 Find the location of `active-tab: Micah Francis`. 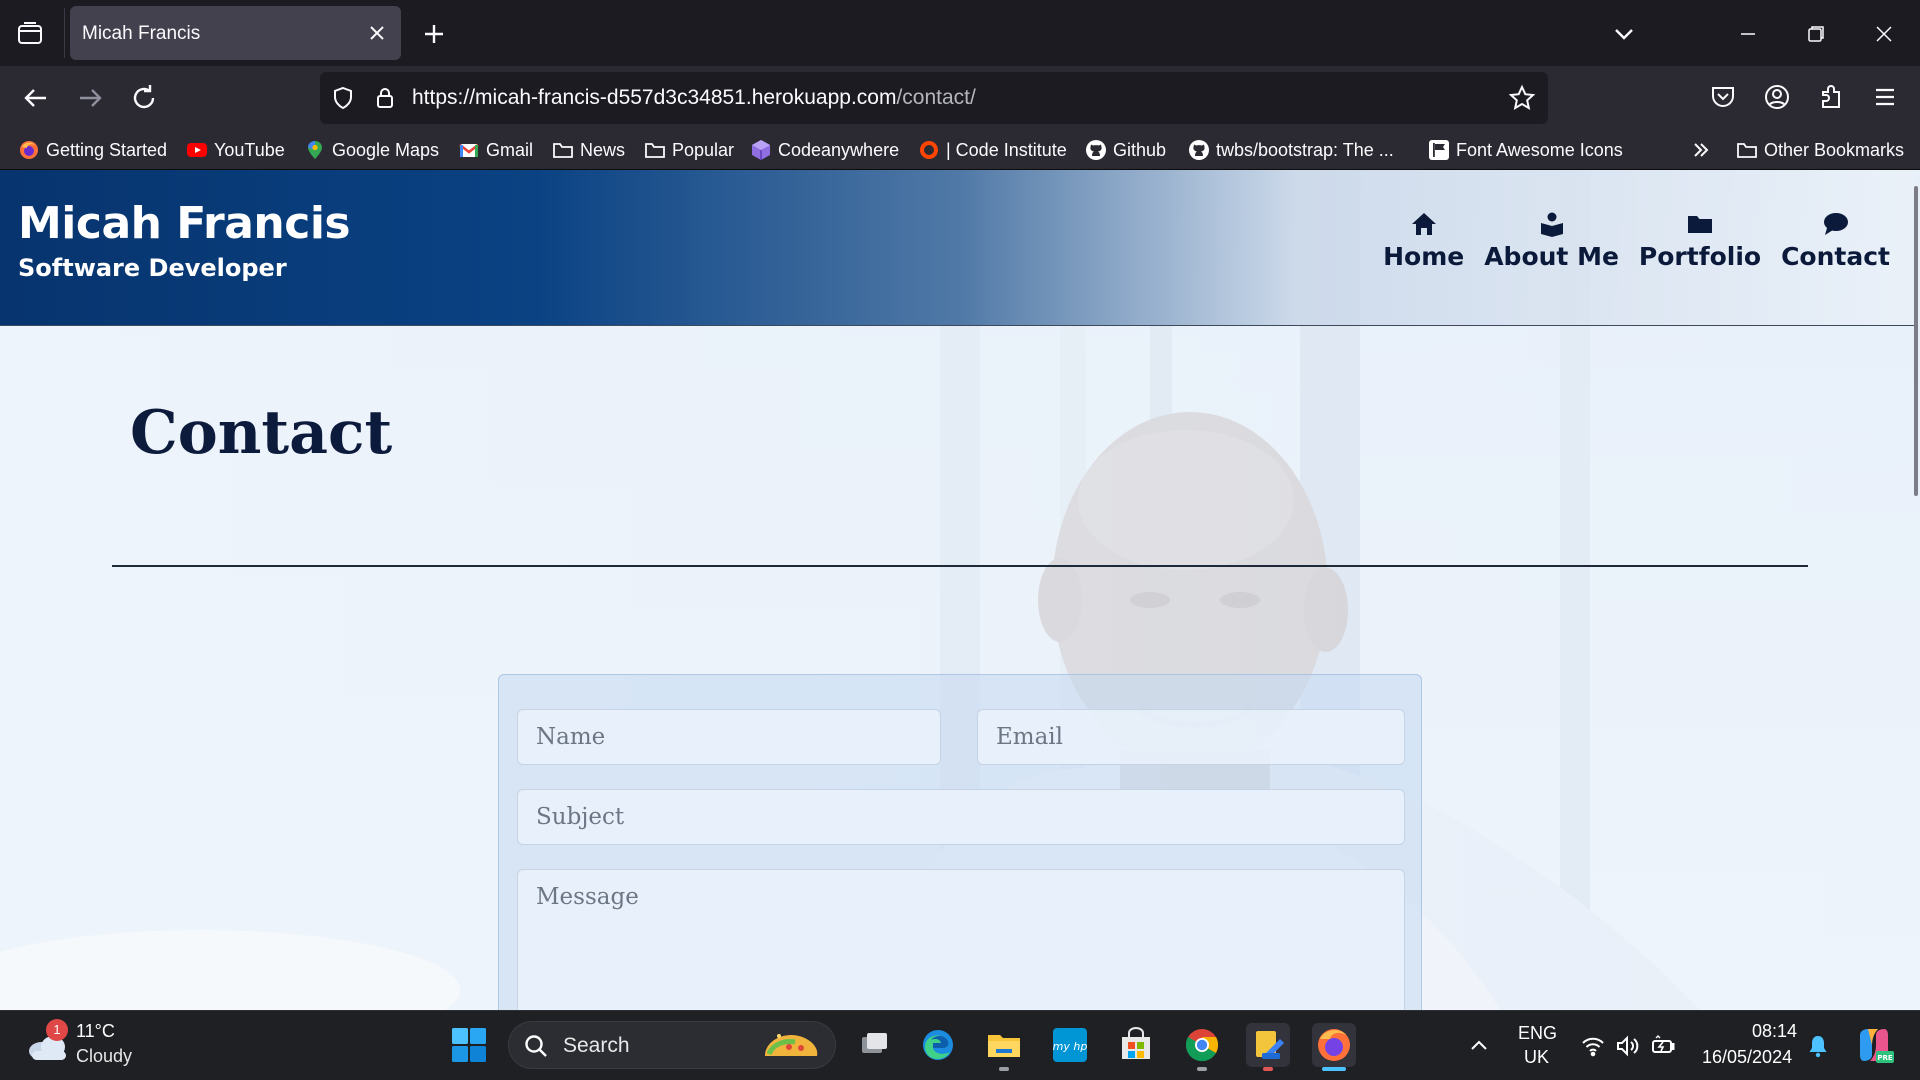

active-tab: Micah Francis is located at coordinates (235, 33).